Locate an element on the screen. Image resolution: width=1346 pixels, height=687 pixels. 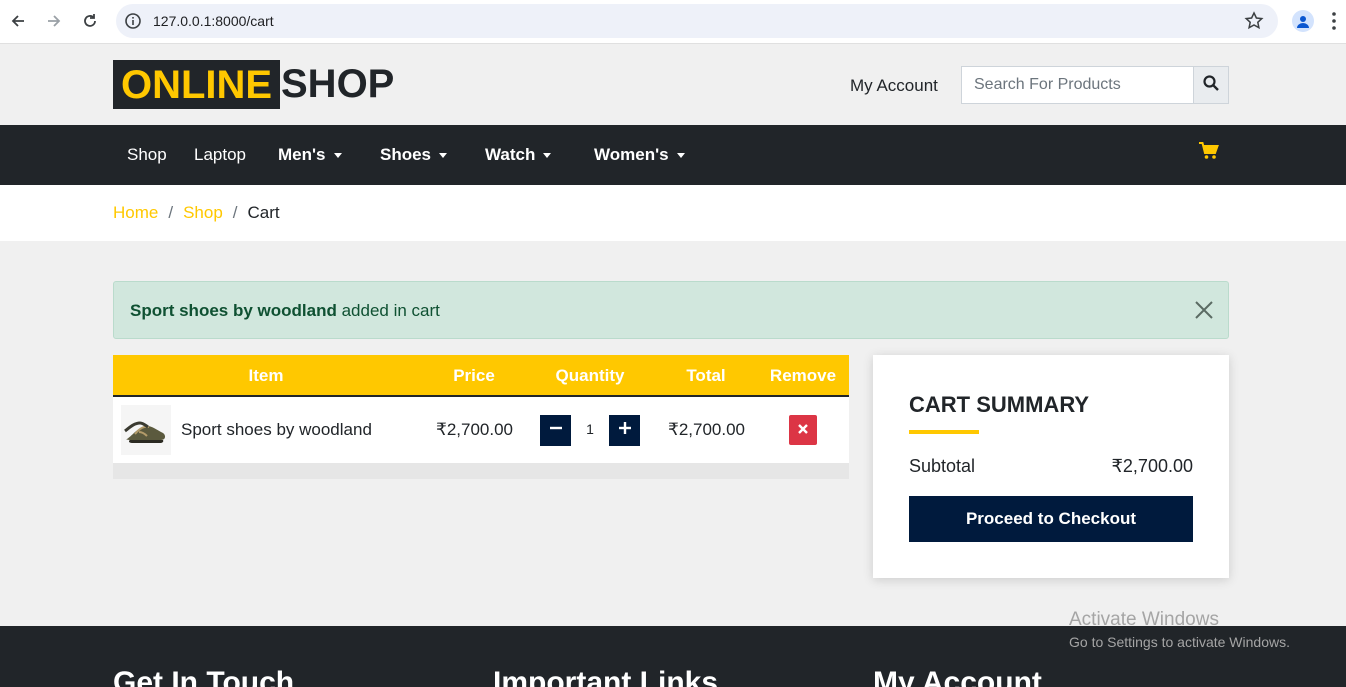
nav-item-shoes: Shoes is located at coordinates (414, 155).